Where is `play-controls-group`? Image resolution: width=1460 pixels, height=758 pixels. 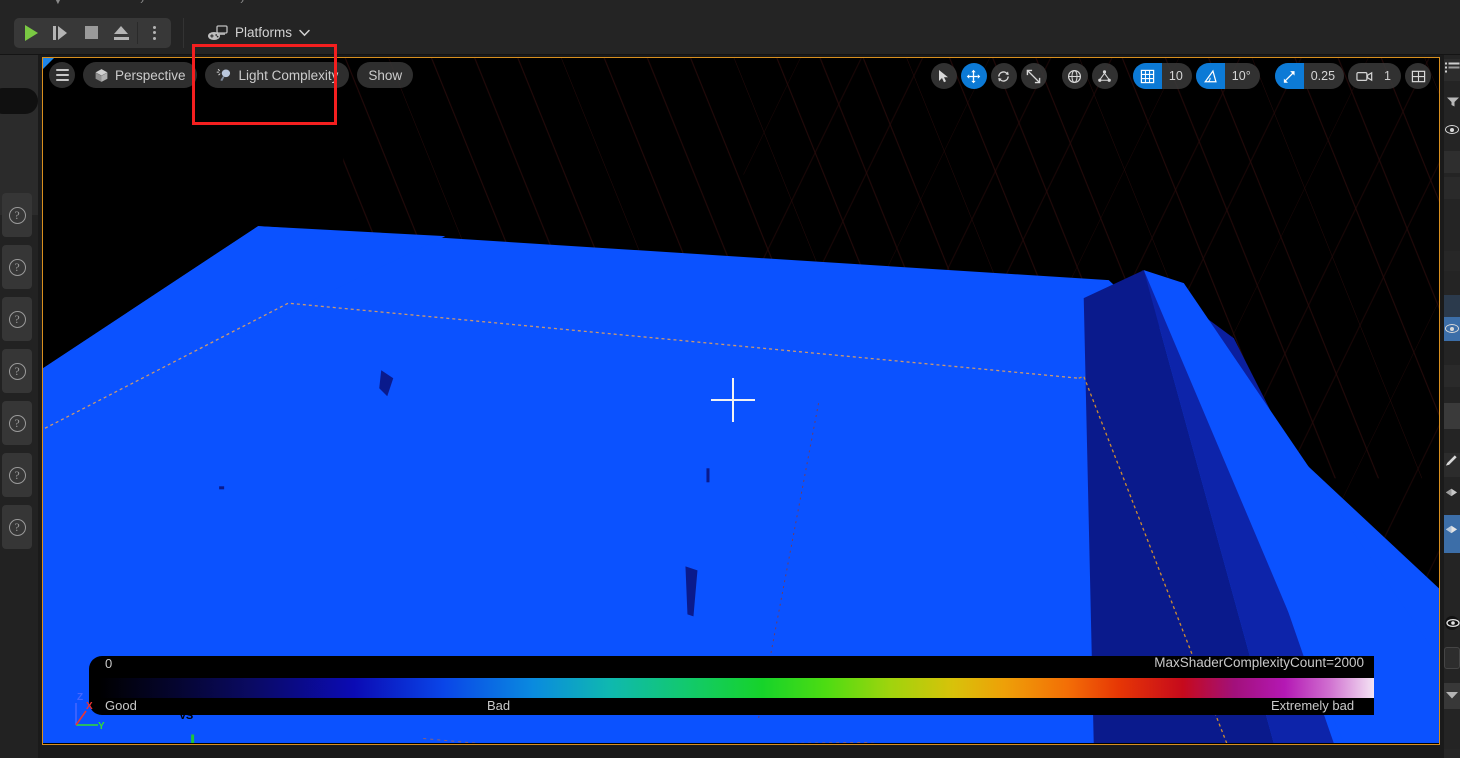 play-controls-group is located at coordinates (92, 32).